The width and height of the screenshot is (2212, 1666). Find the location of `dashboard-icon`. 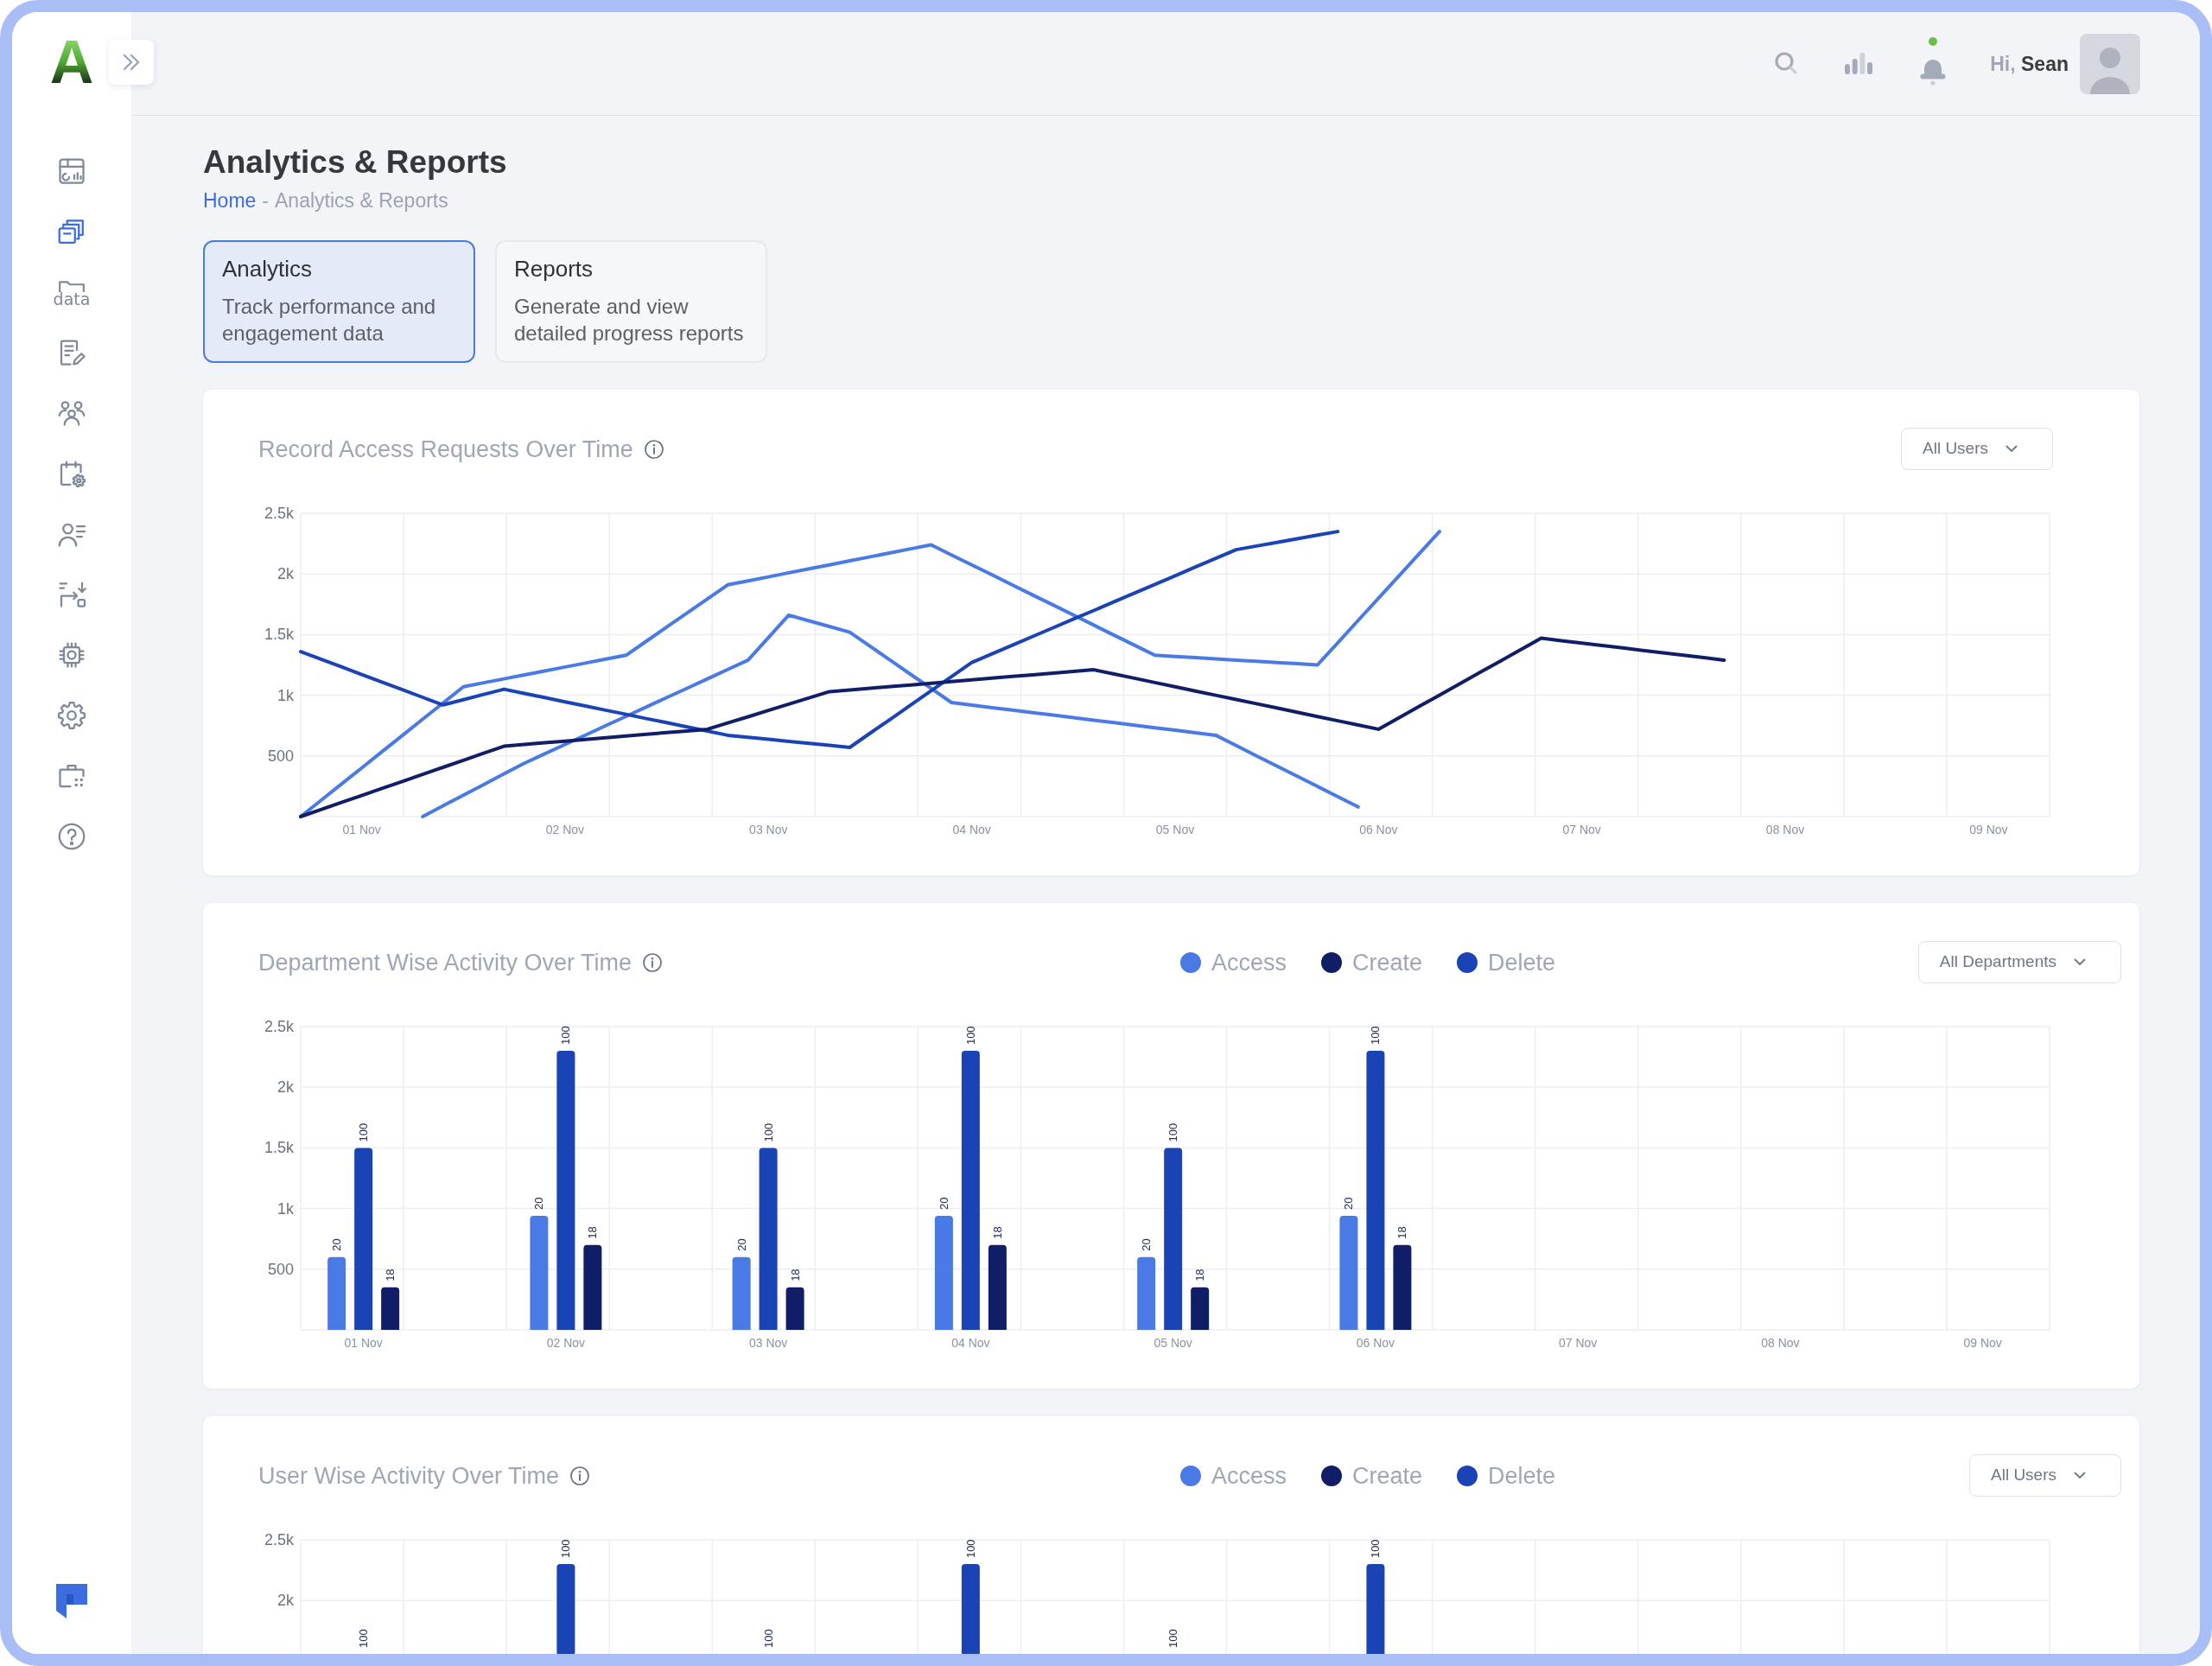

dashboard-icon is located at coordinates (71, 171).